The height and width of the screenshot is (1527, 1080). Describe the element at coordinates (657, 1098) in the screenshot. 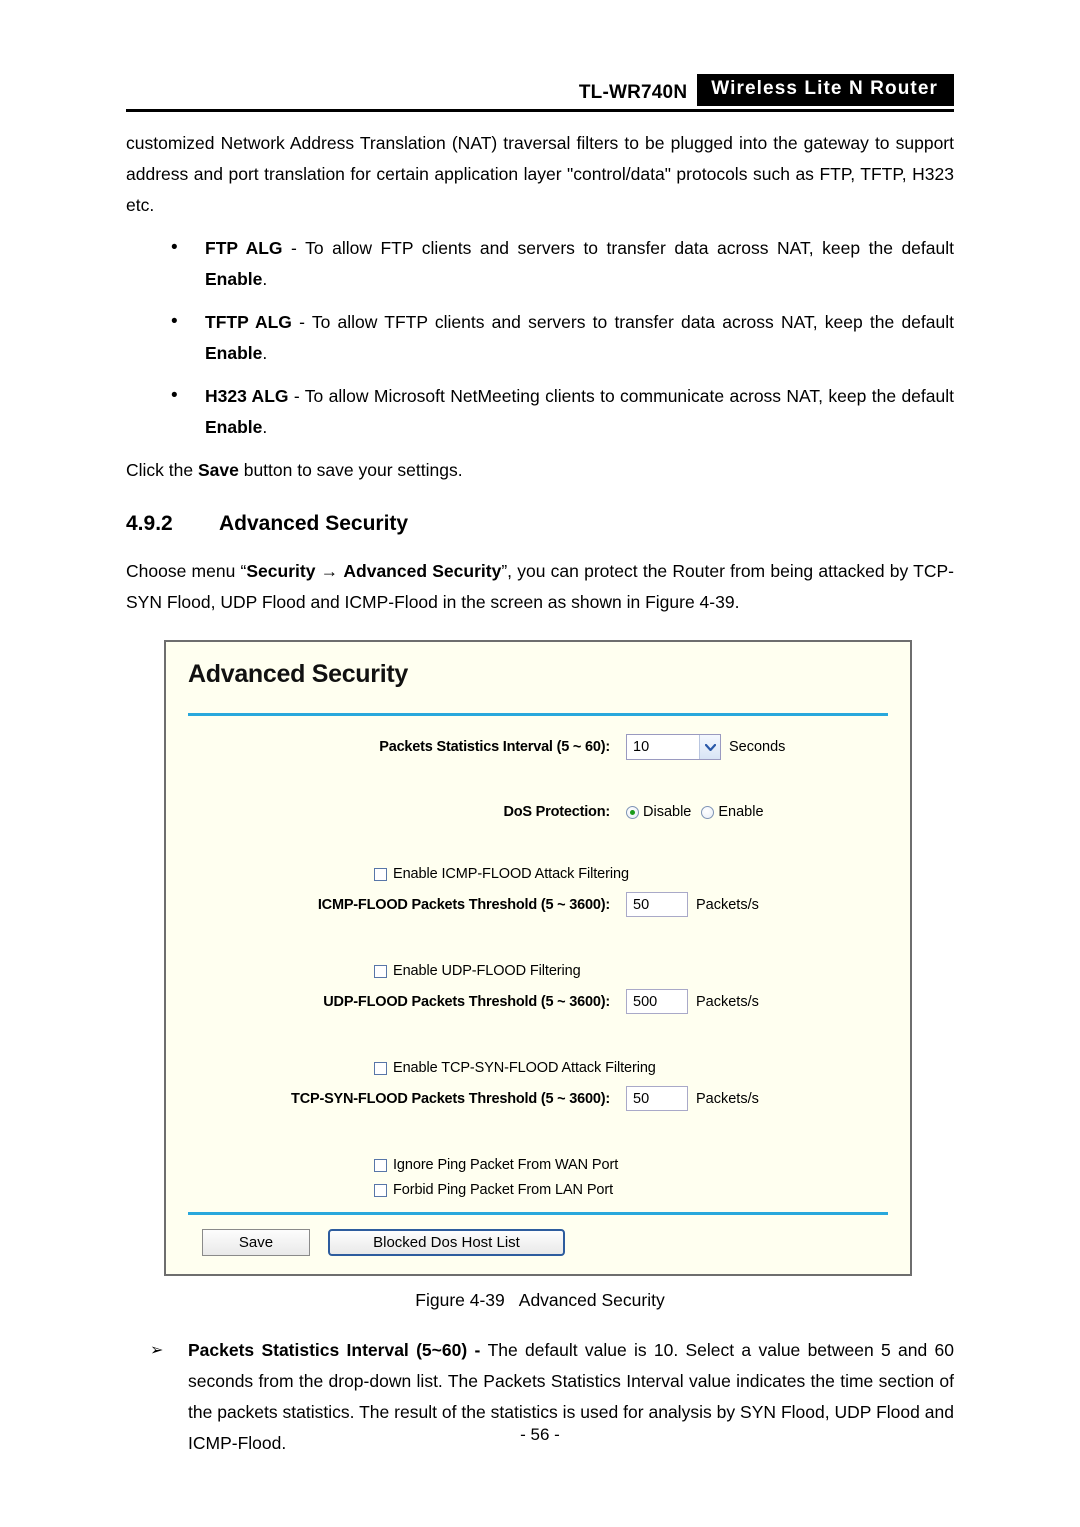

I see `tcp-threshold-input: 50` at that location.